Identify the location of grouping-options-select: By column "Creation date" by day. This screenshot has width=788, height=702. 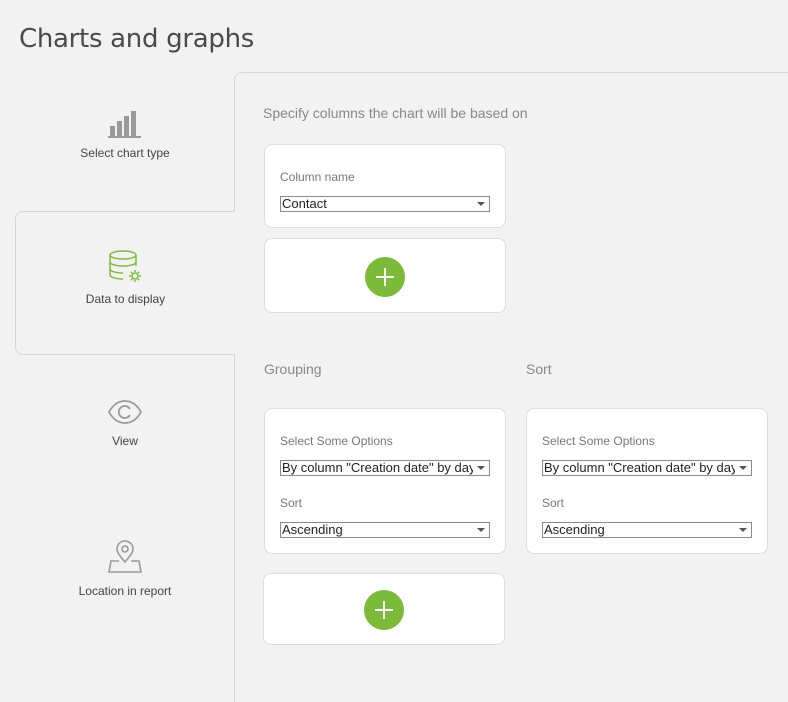
(385, 468).